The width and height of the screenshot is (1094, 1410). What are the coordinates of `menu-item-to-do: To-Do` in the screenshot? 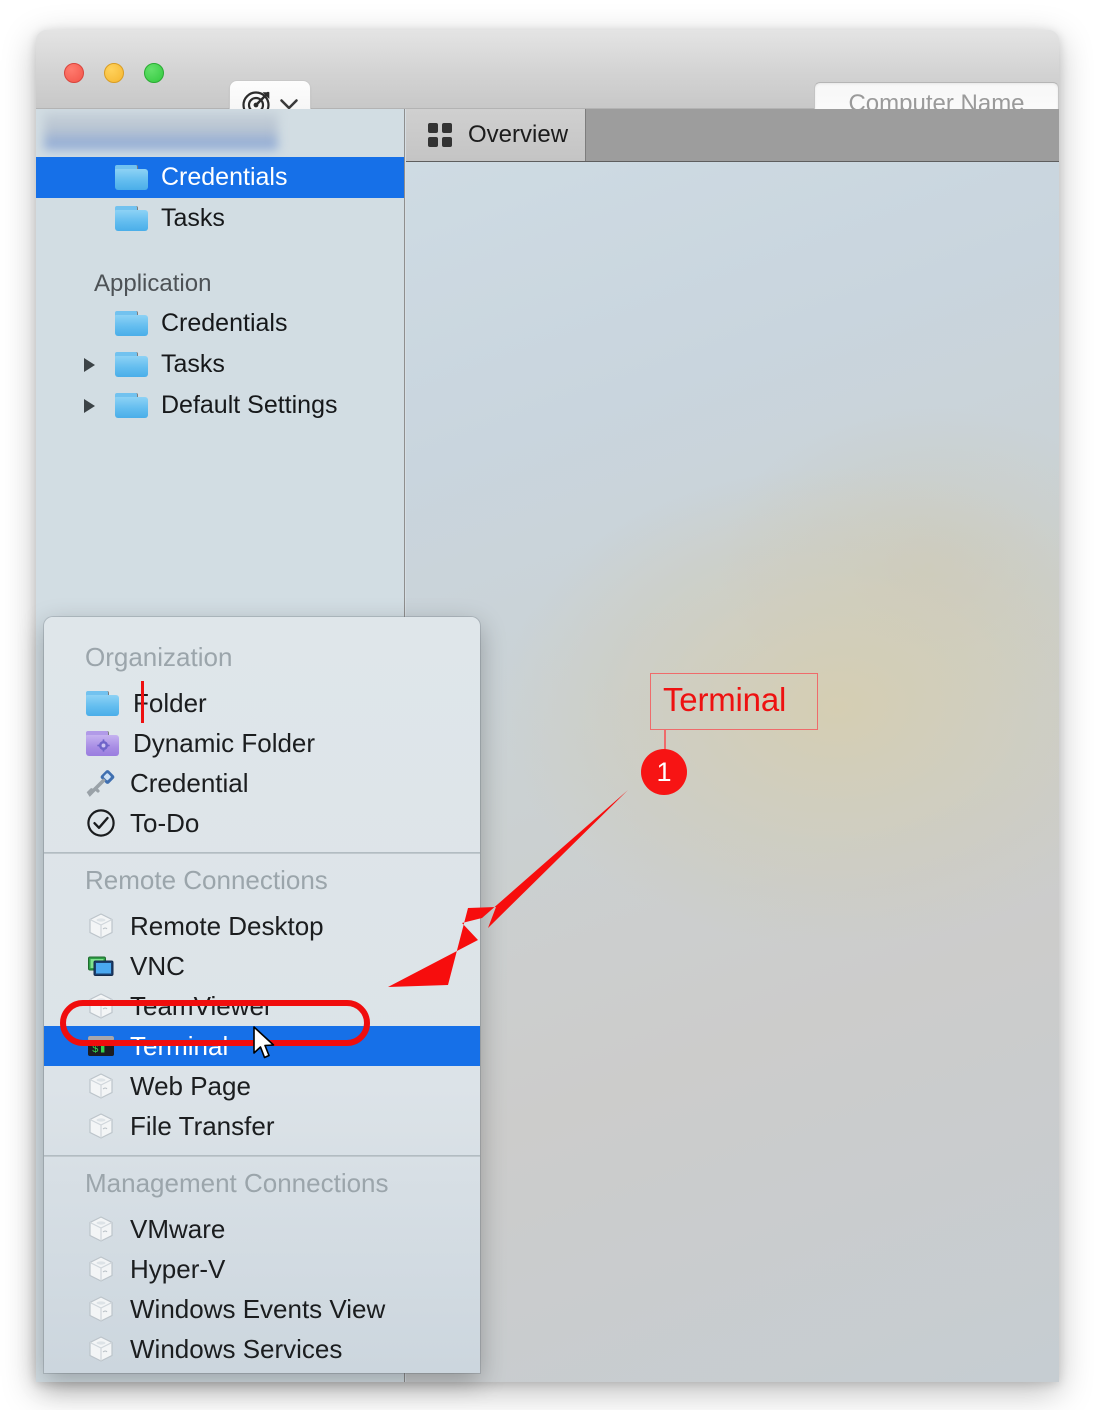 It's located at (262, 823).